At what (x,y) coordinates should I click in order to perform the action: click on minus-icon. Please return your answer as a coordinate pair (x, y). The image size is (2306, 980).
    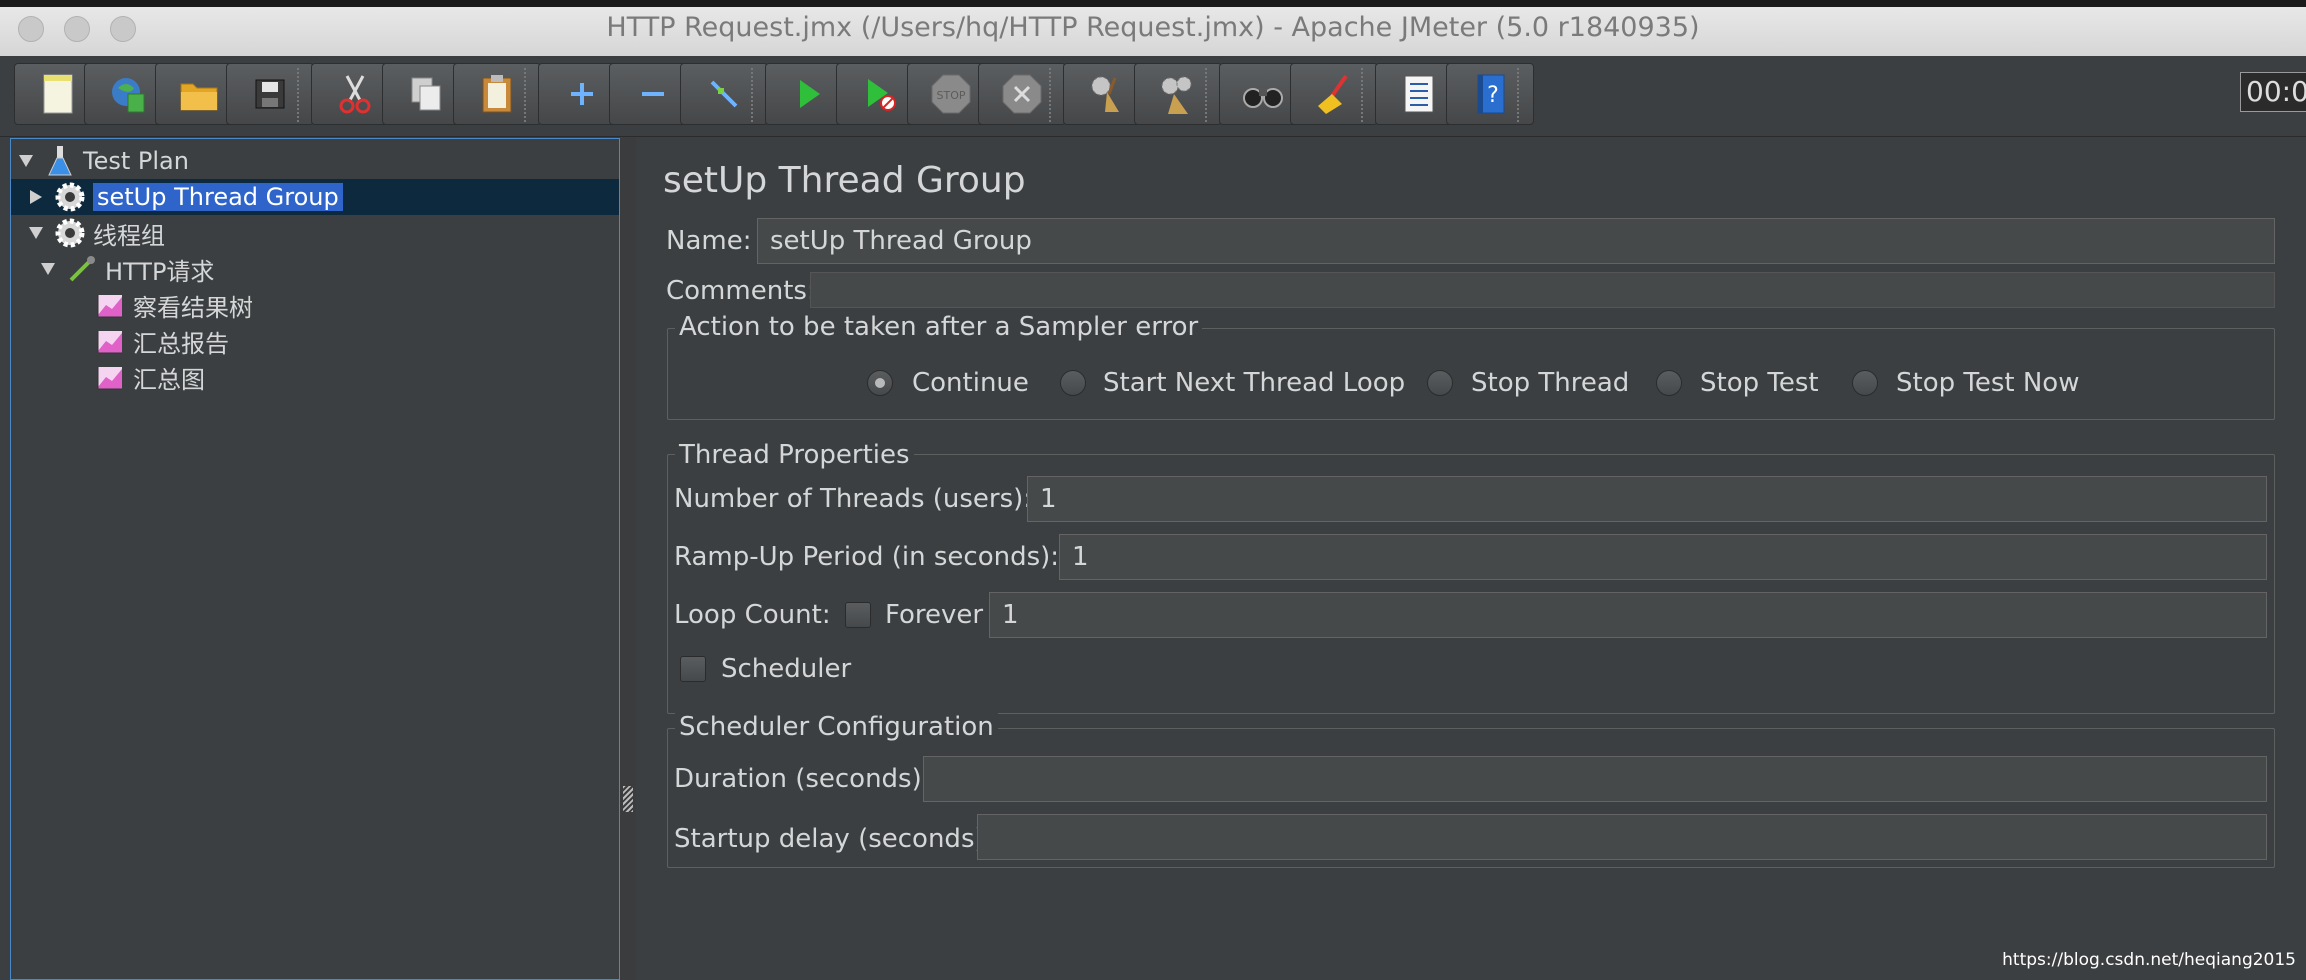
    Looking at the image, I should click on (653, 94).